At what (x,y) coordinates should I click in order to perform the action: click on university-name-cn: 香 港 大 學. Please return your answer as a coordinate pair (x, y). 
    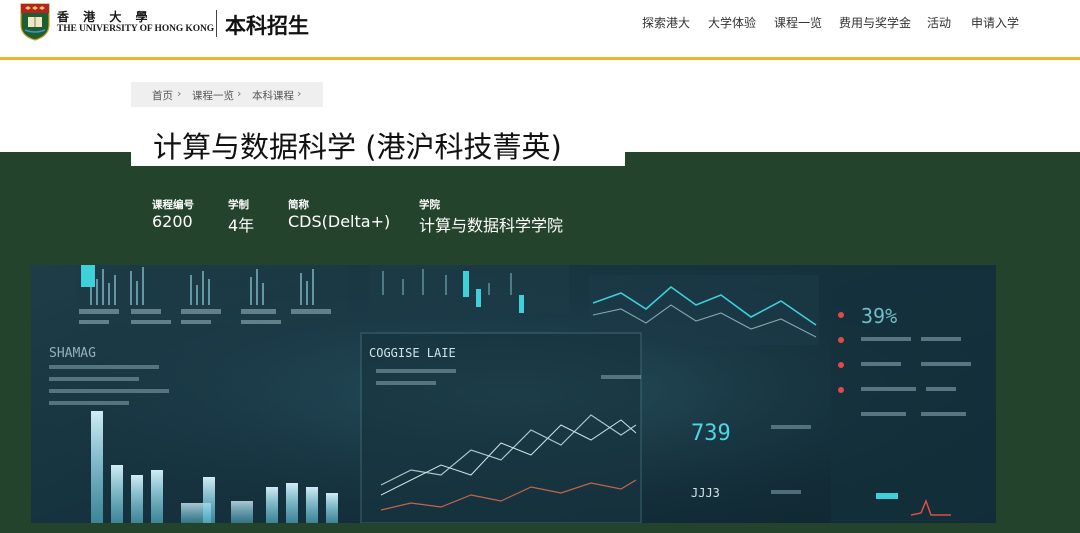
    Looking at the image, I should click on (105, 17).